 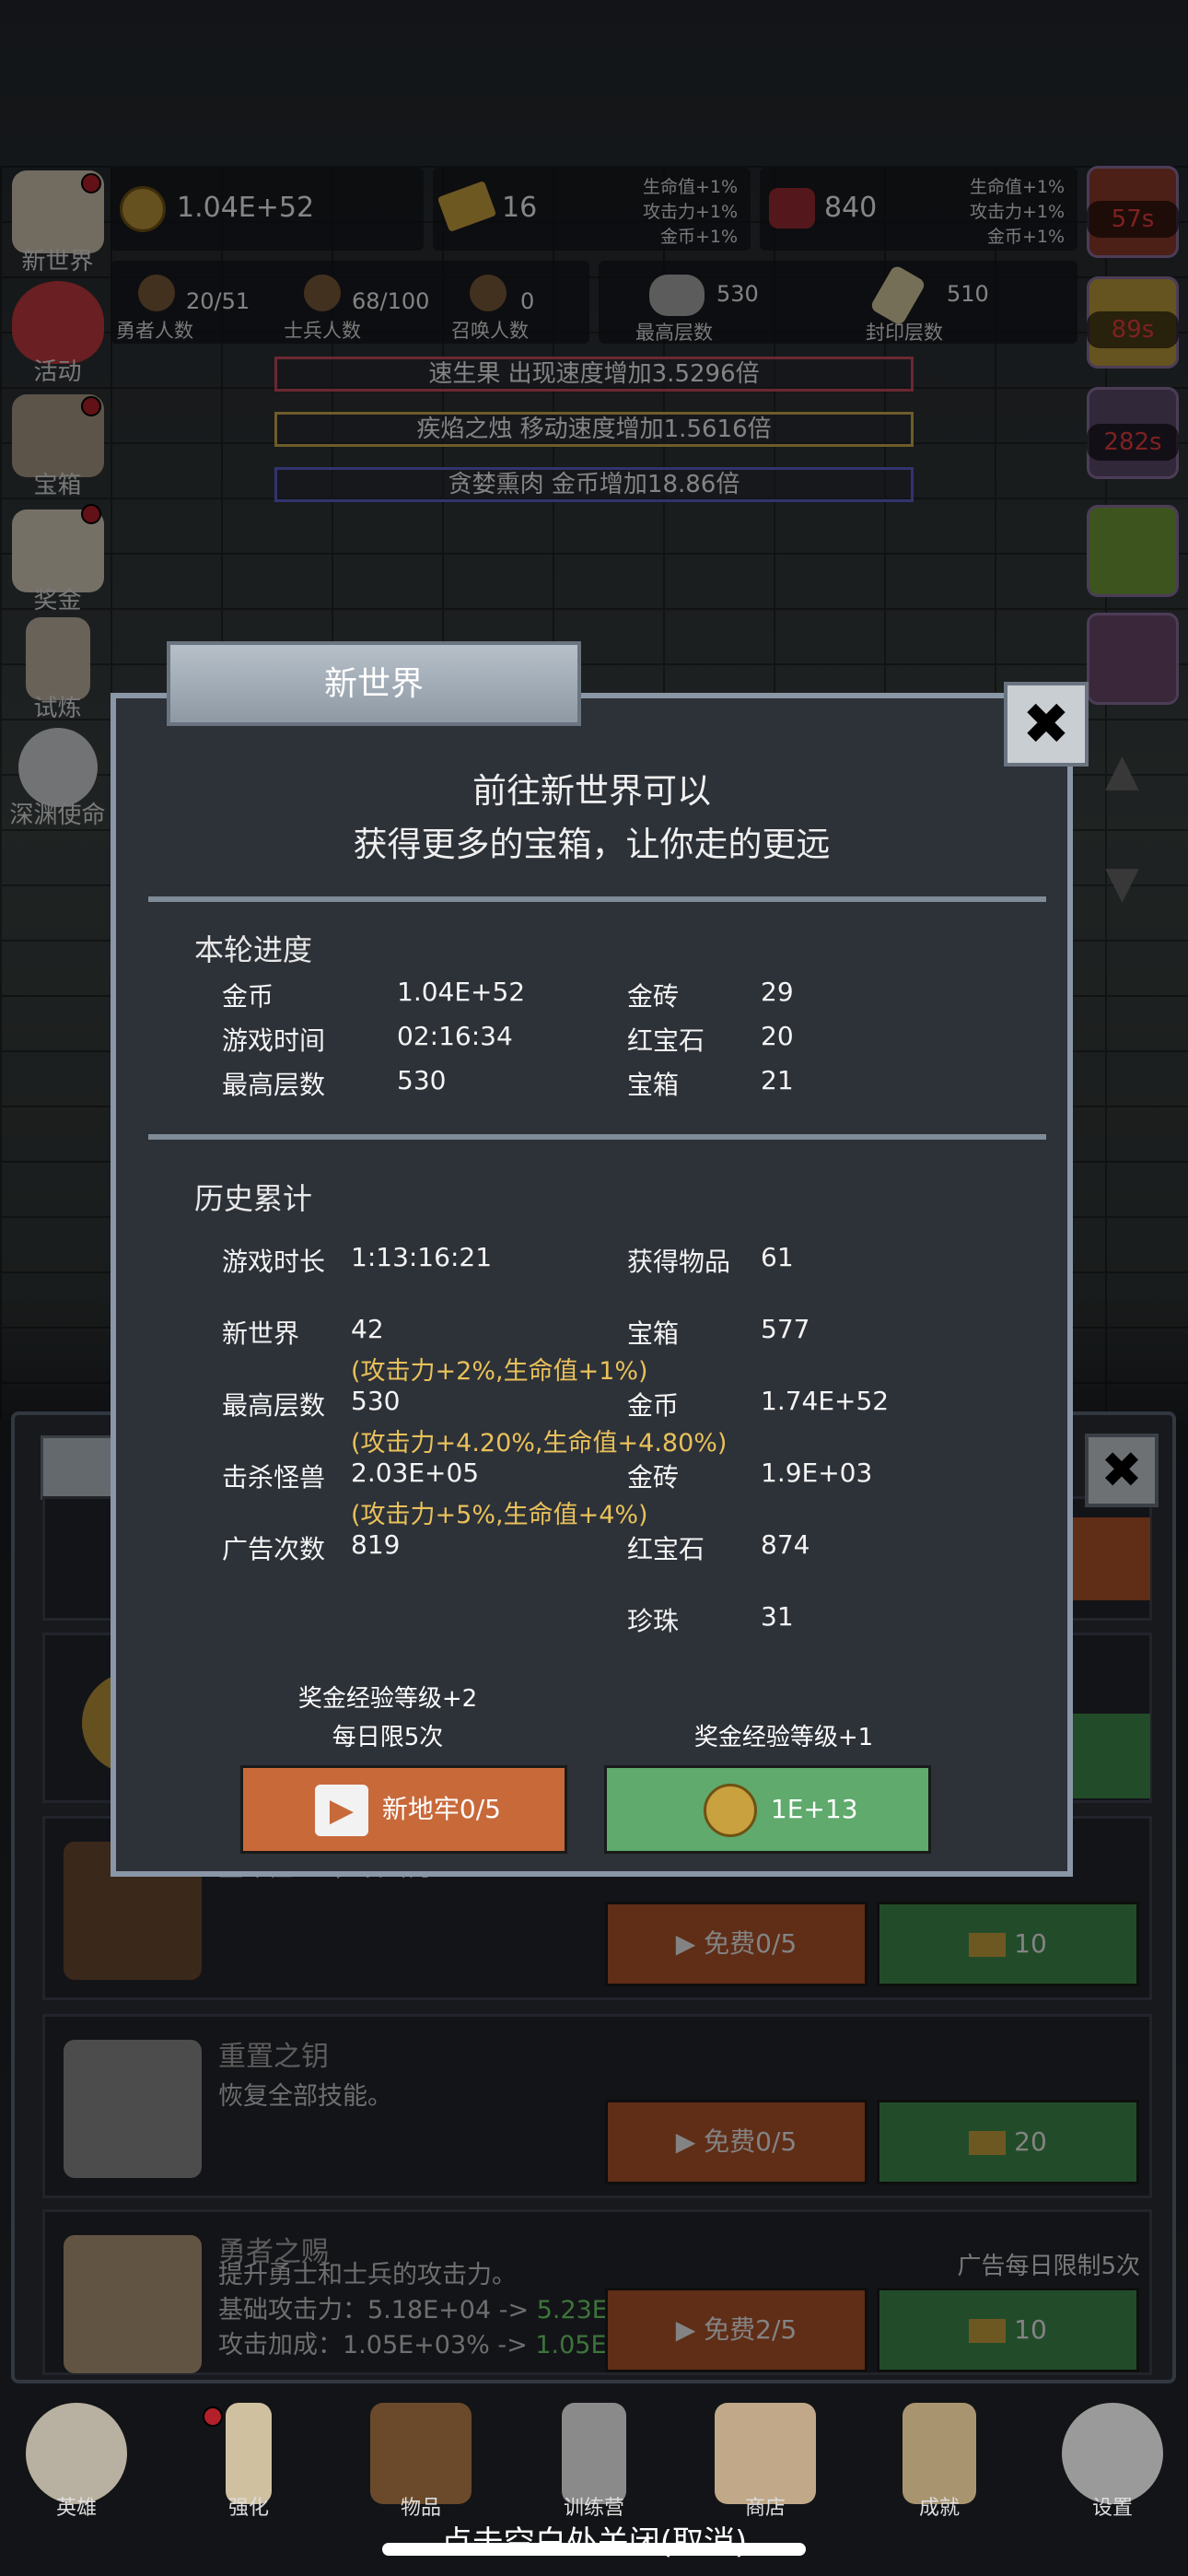 I want to click on gold-pay-button: 1E+13, so click(x=767, y=1809).